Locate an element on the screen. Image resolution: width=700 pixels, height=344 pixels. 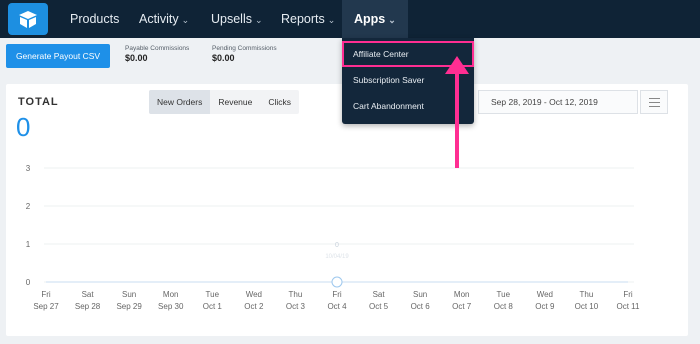
logo is located at coordinates (28, 19).